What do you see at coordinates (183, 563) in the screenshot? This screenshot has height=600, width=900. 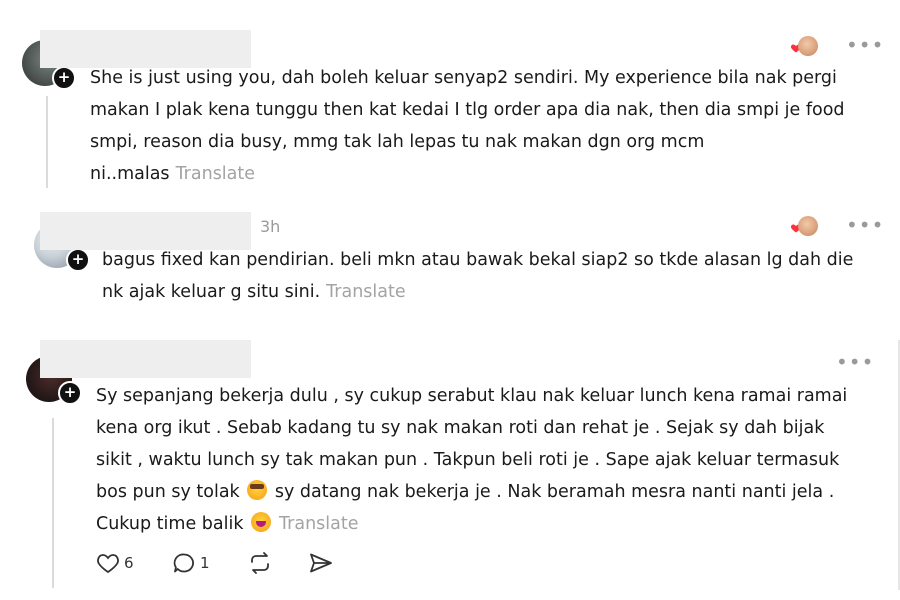 I see `comment-icon` at bounding box center [183, 563].